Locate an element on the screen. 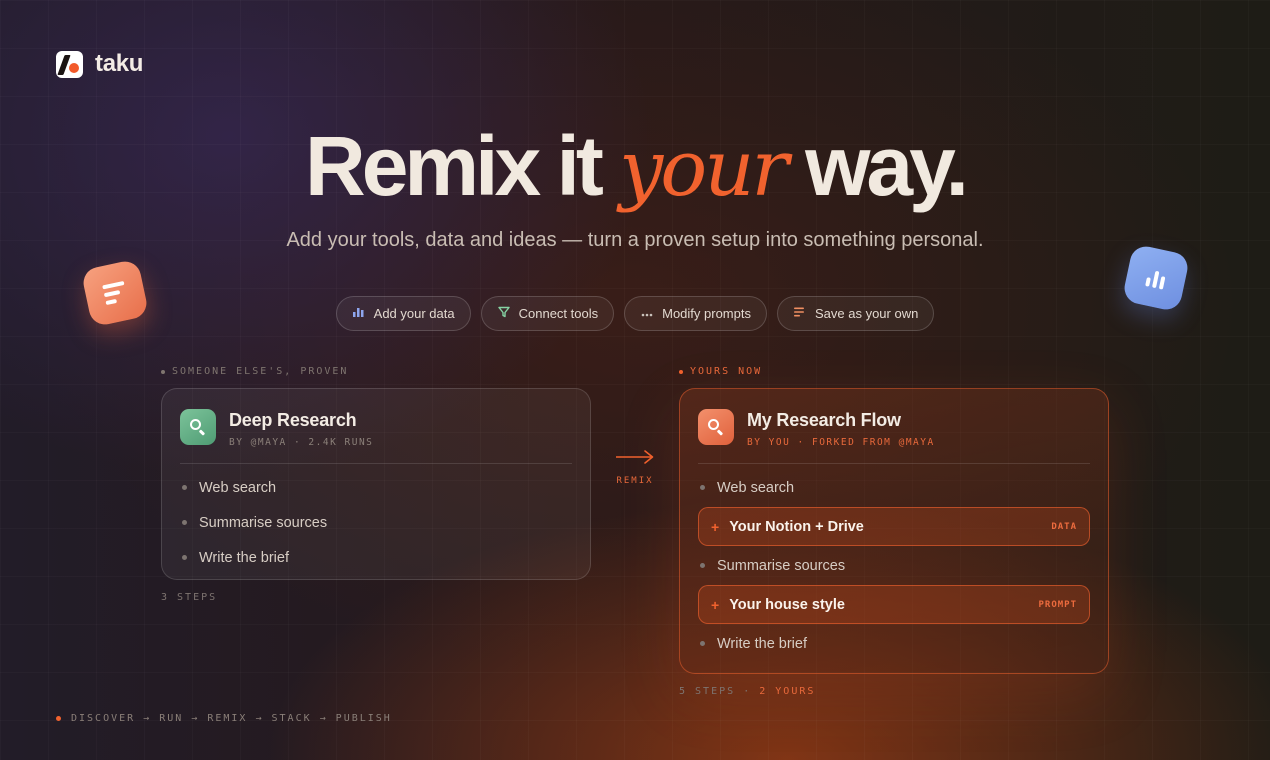  step-label: Your house style is located at coordinates (787, 604).